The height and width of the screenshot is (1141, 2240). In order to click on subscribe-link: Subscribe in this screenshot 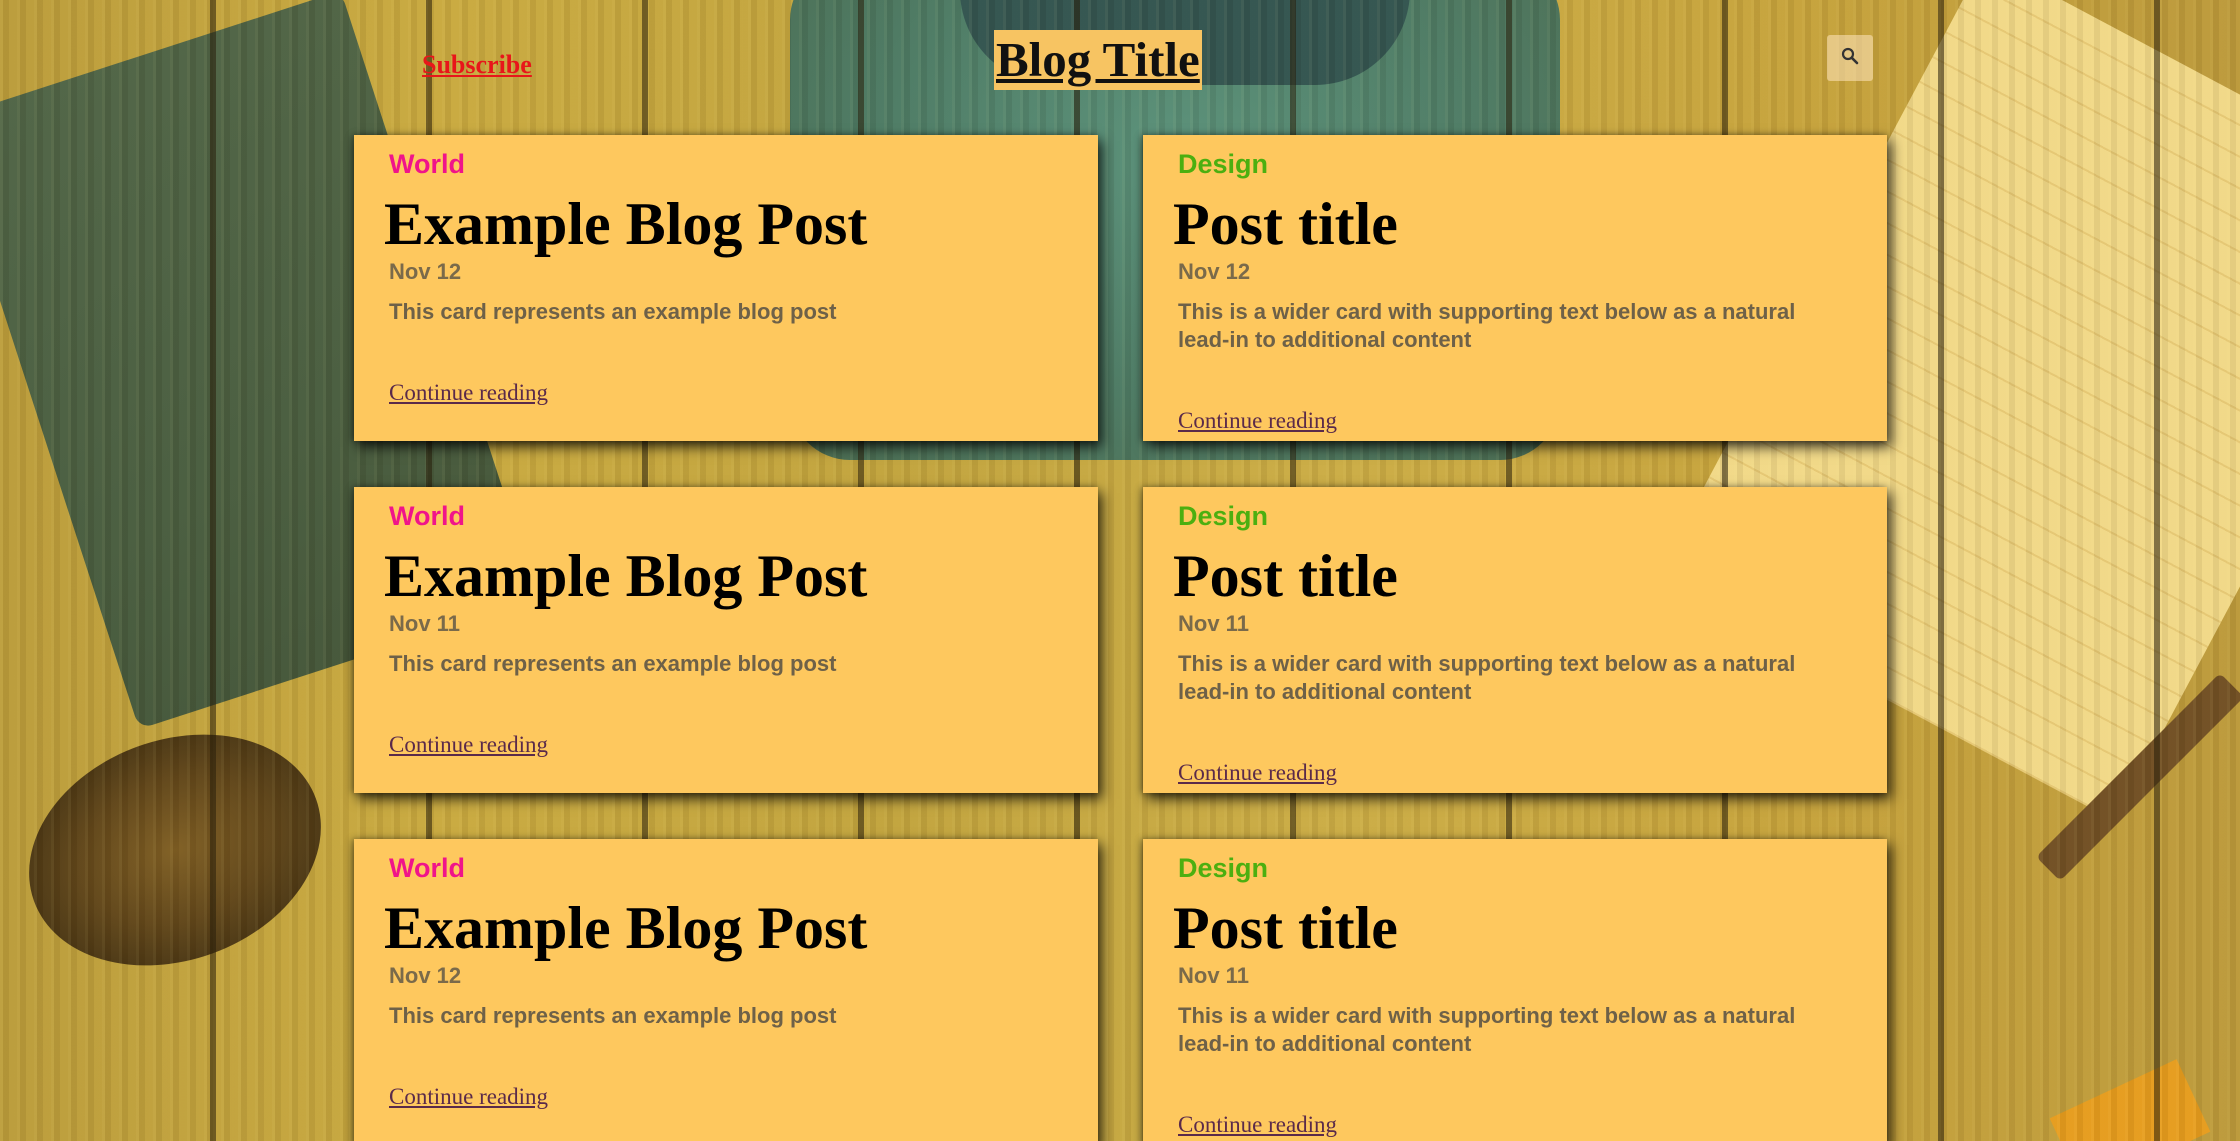, I will do `click(477, 65)`.